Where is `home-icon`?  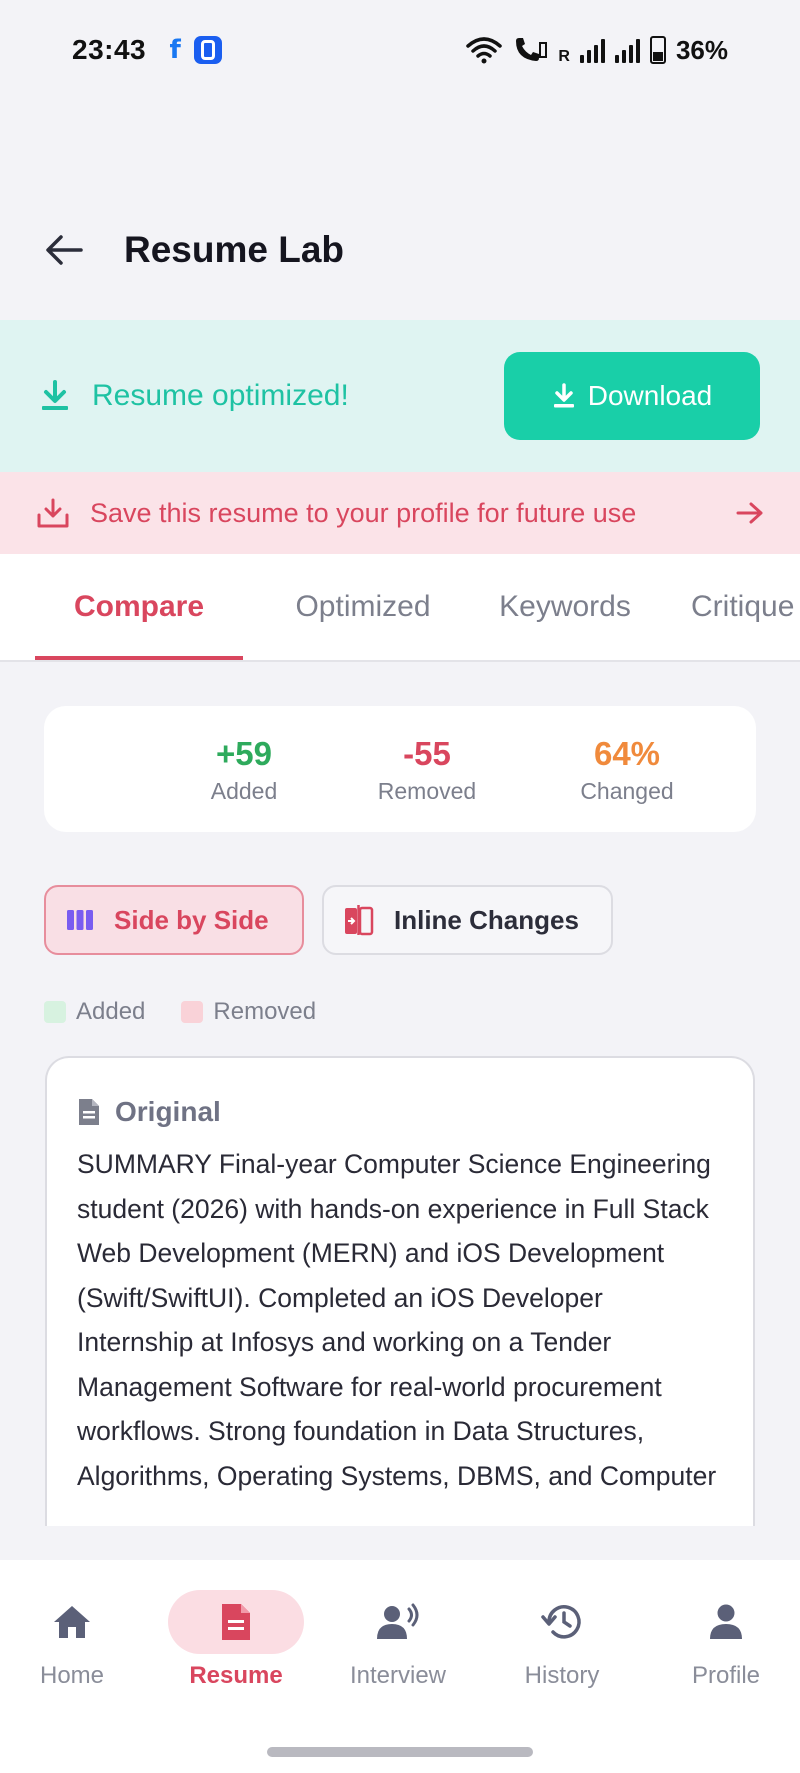
home-icon is located at coordinates (72, 1622).